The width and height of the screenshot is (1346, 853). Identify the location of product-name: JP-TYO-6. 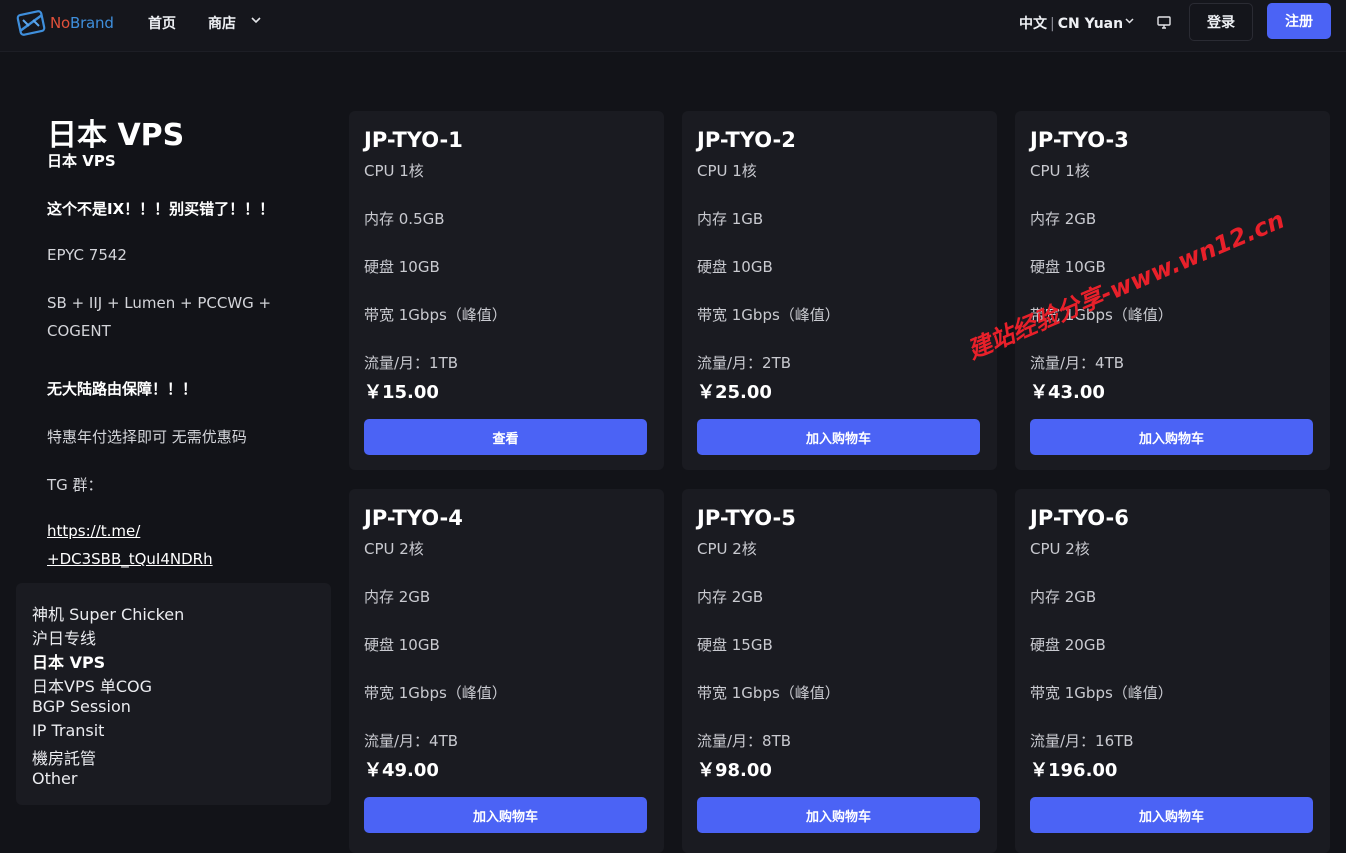
(1079, 518).